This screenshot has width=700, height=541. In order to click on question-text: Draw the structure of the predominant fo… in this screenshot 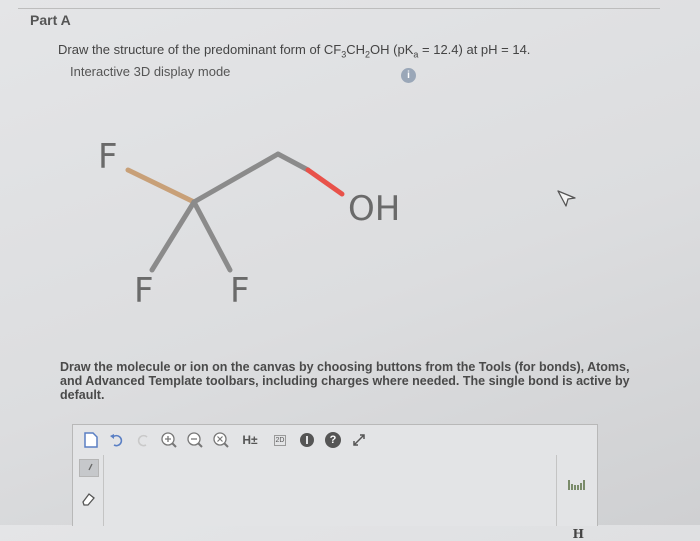, I will do `click(294, 51)`.